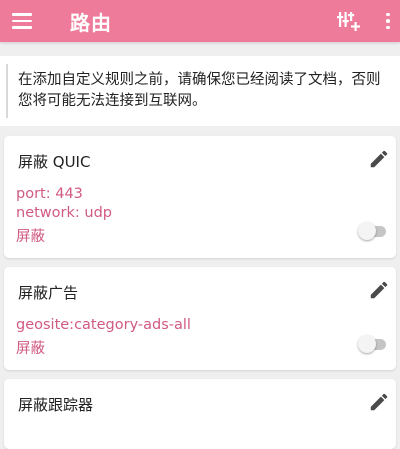 Image resolution: width=400 pixels, height=449 pixels. What do you see at coordinates (91, 23) in the screenshot?
I see `page-title: 路由` at bounding box center [91, 23].